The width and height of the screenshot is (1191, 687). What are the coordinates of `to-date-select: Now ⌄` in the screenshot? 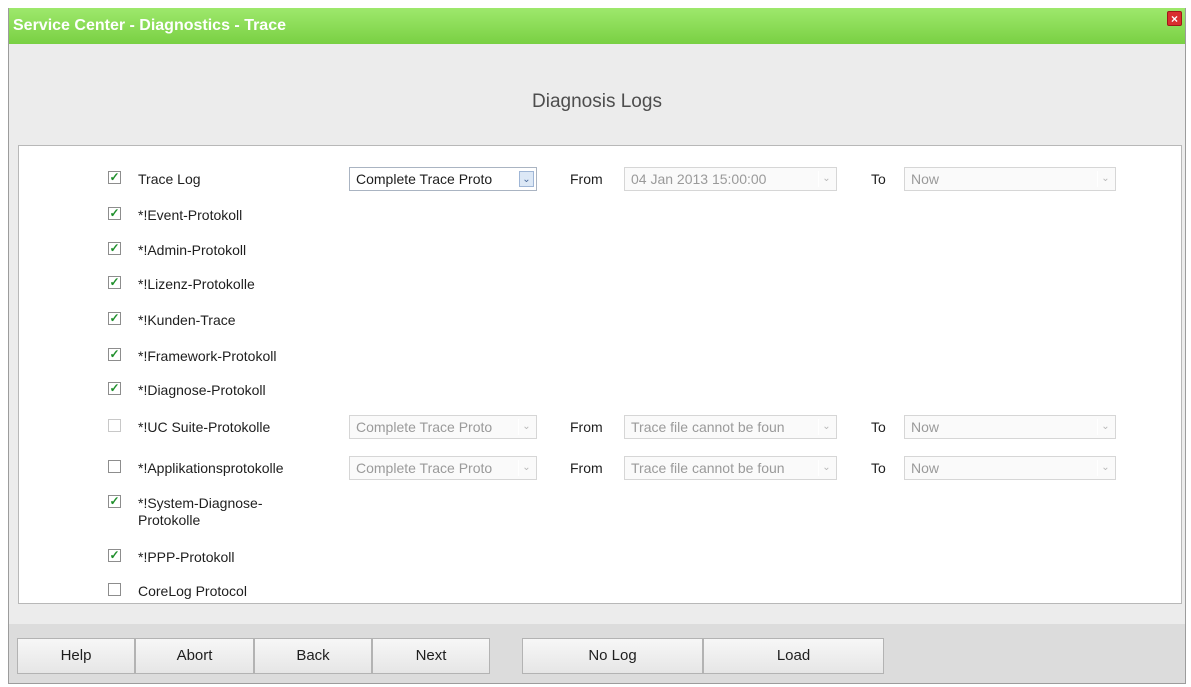 It's located at (1010, 179).